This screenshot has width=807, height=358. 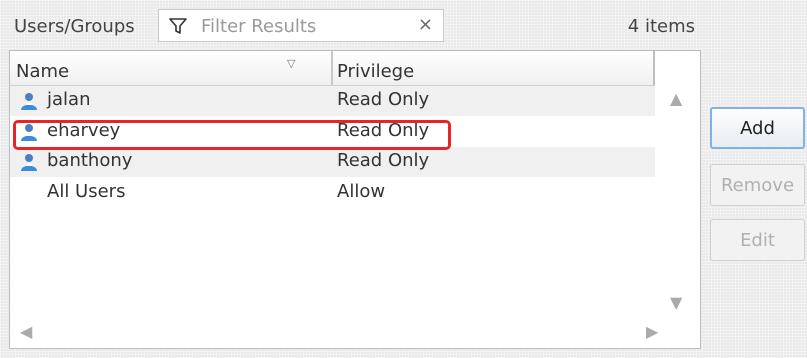 I want to click on scroll-left-icon: ◀, so click(x=26, y=331).